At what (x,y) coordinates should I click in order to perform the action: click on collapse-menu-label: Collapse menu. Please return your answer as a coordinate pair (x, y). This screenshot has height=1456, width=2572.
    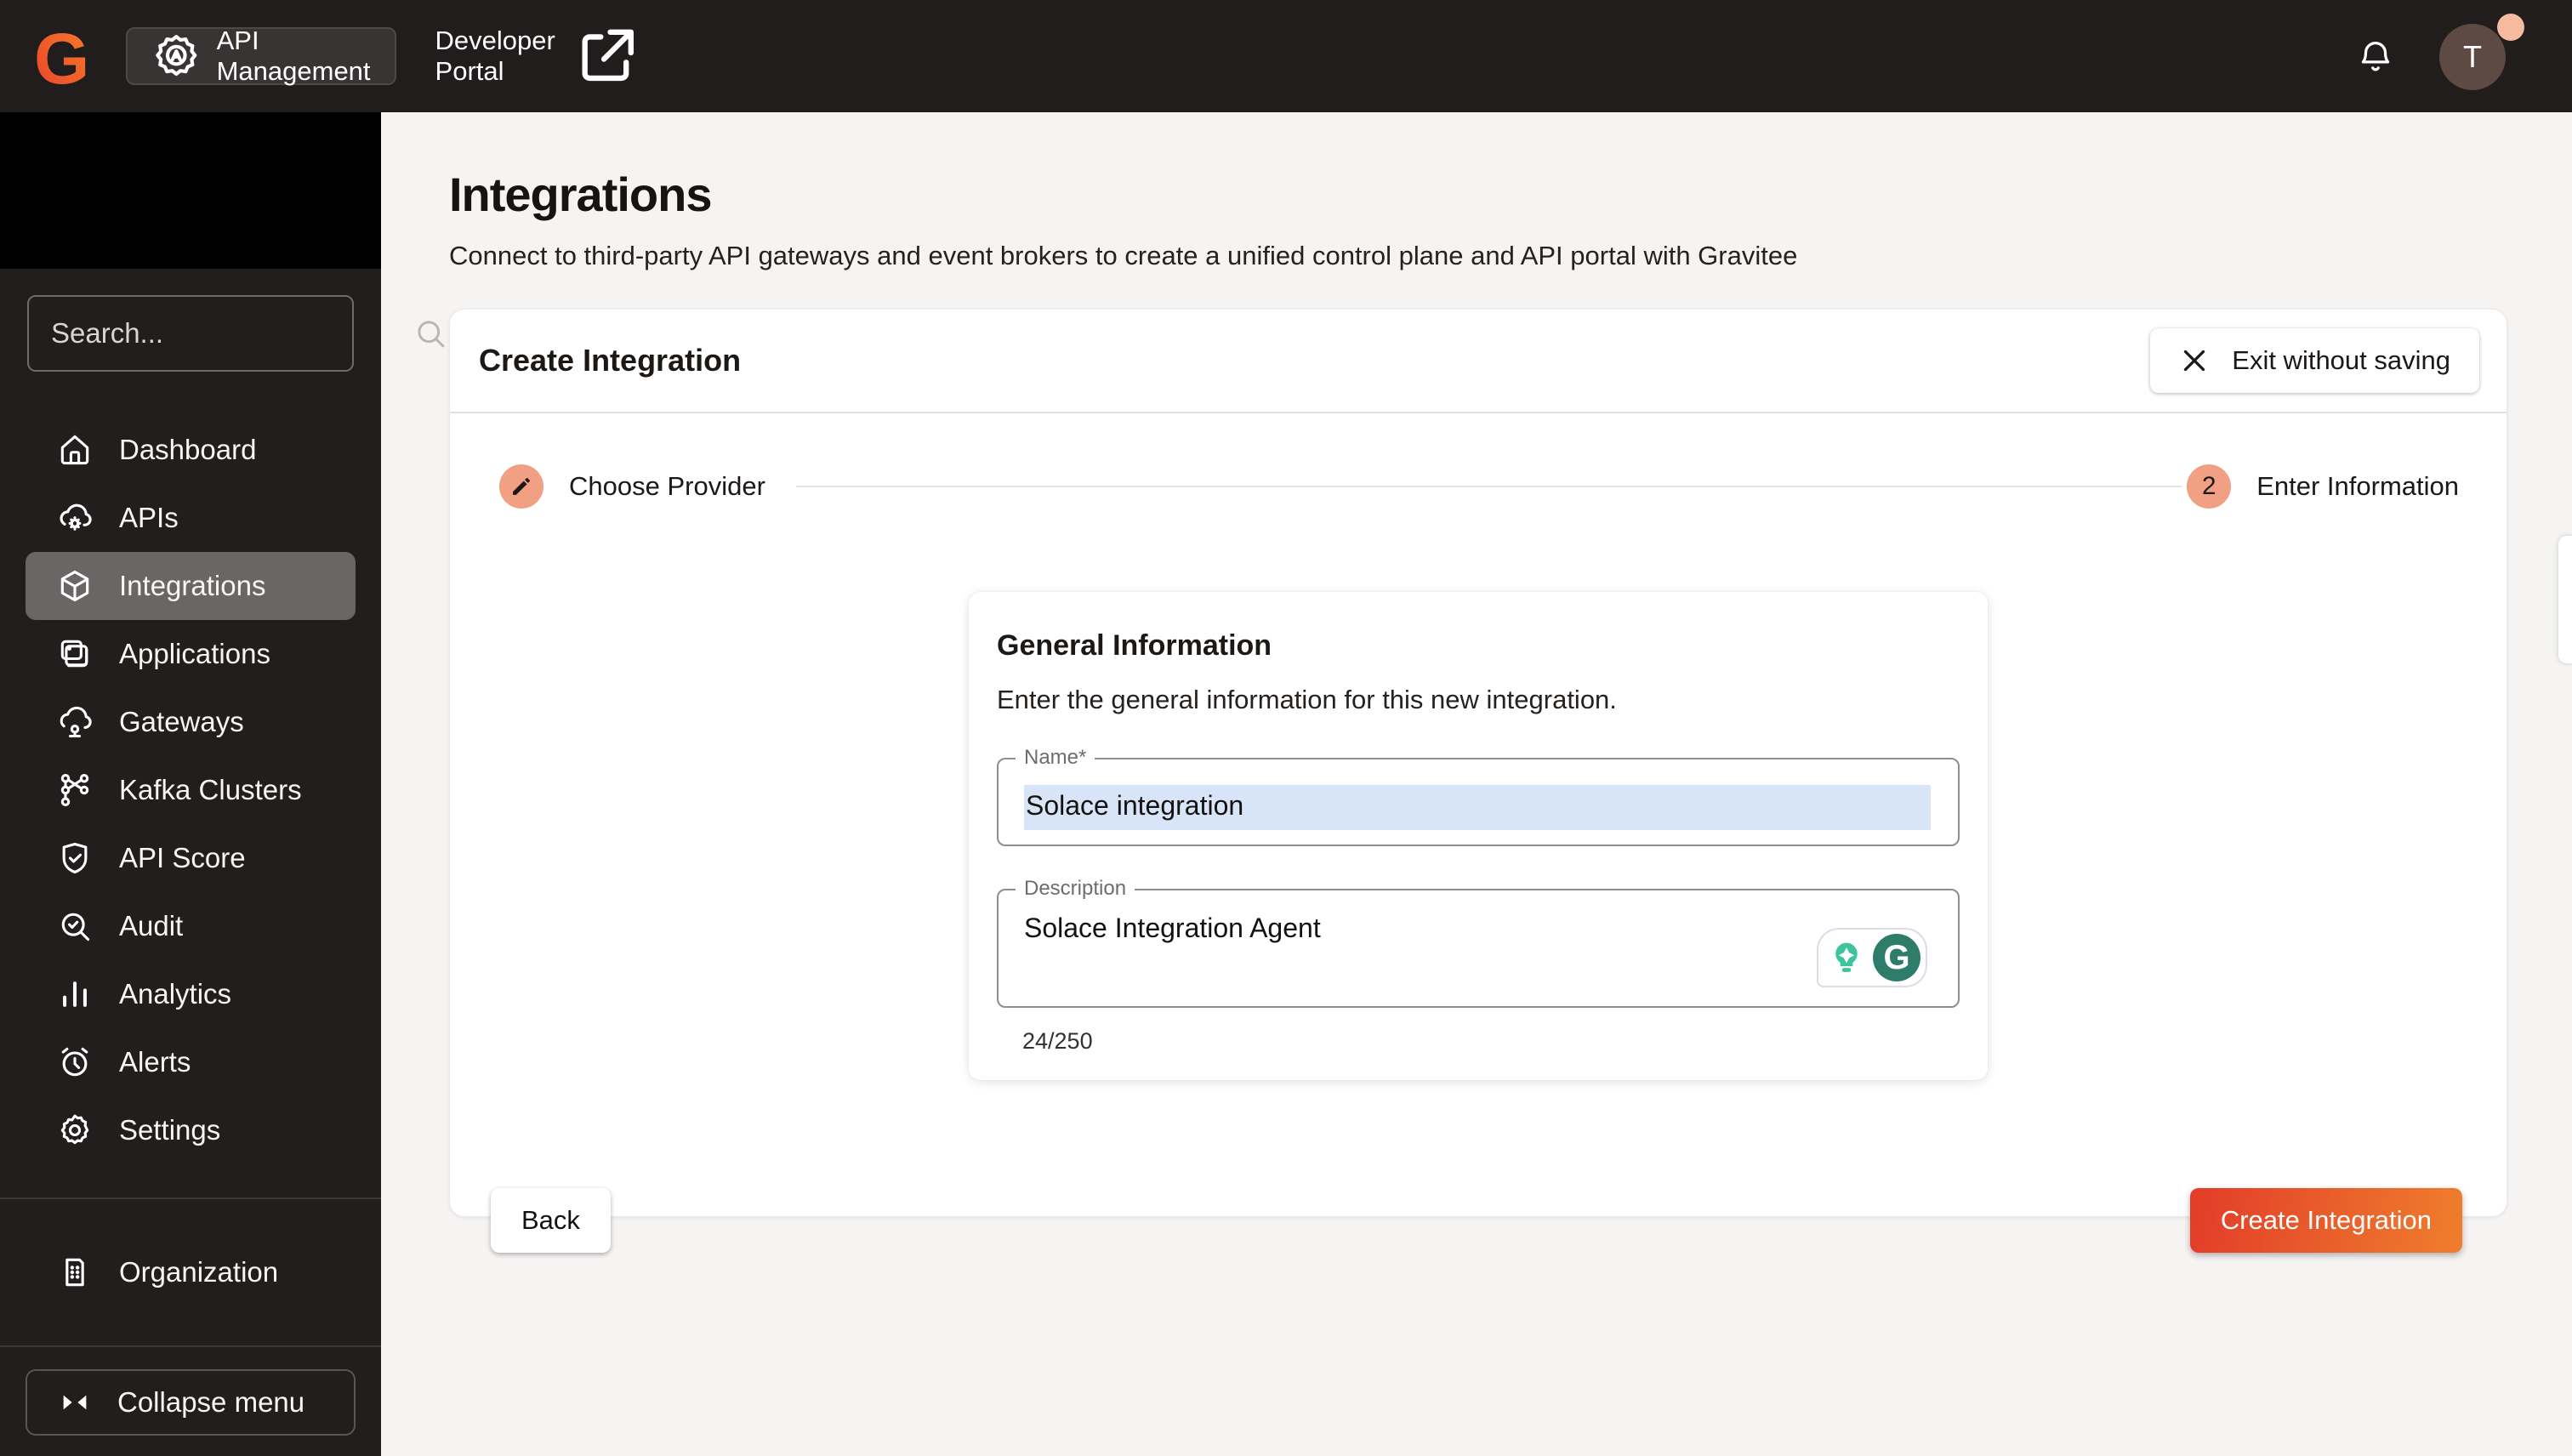
    Looking at the image, I should click on (211, 1402).